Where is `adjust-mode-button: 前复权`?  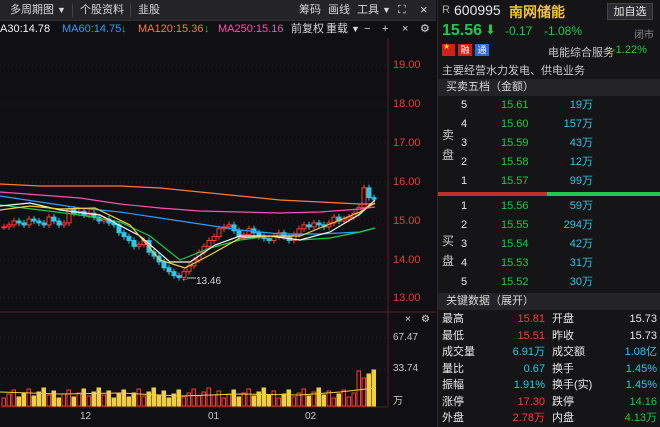 adjust-mode-button: 前复权 is located at coordinates (307, 29).